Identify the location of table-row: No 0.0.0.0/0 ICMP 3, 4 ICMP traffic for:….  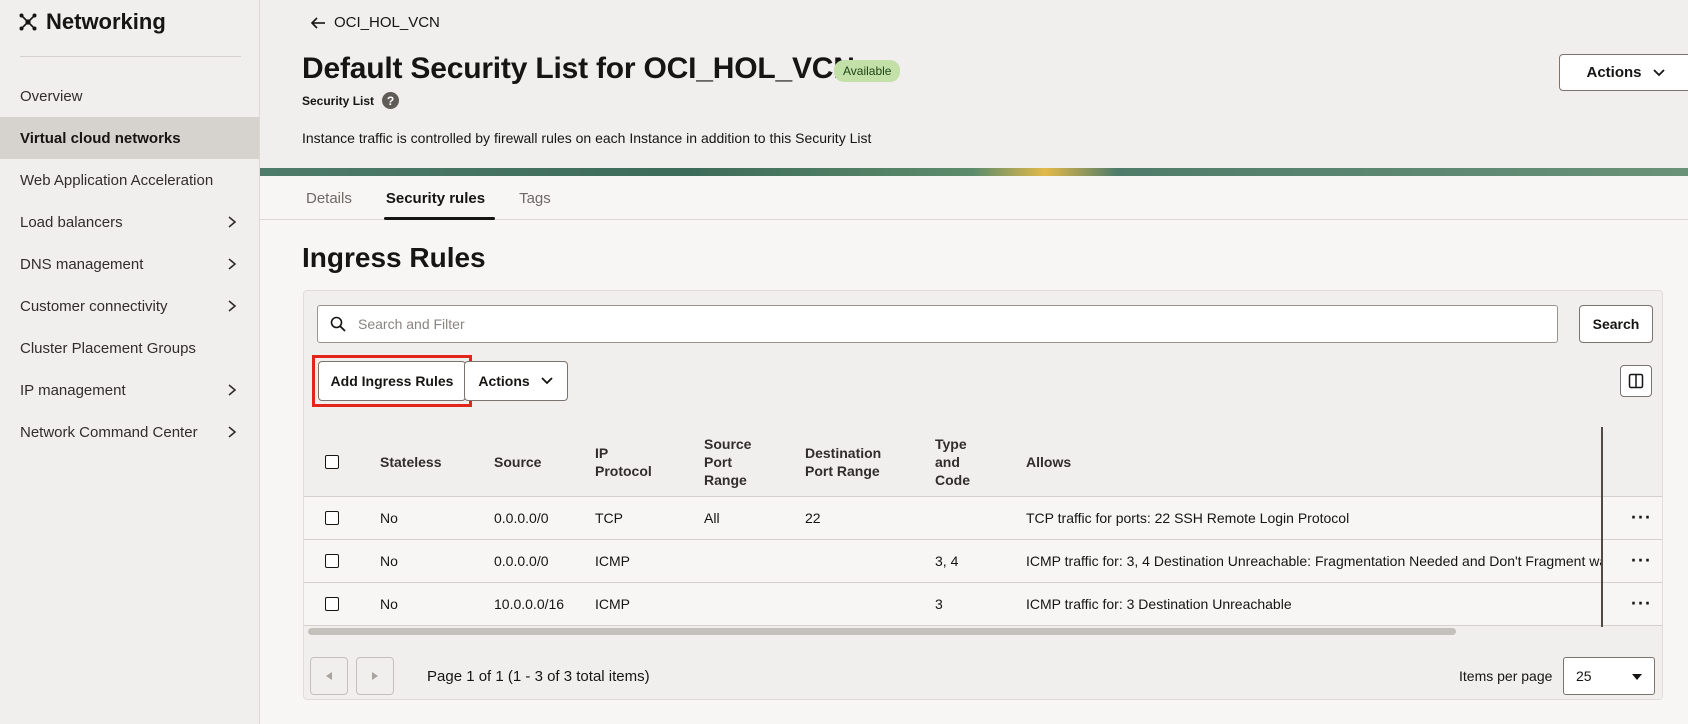
(983, 561).